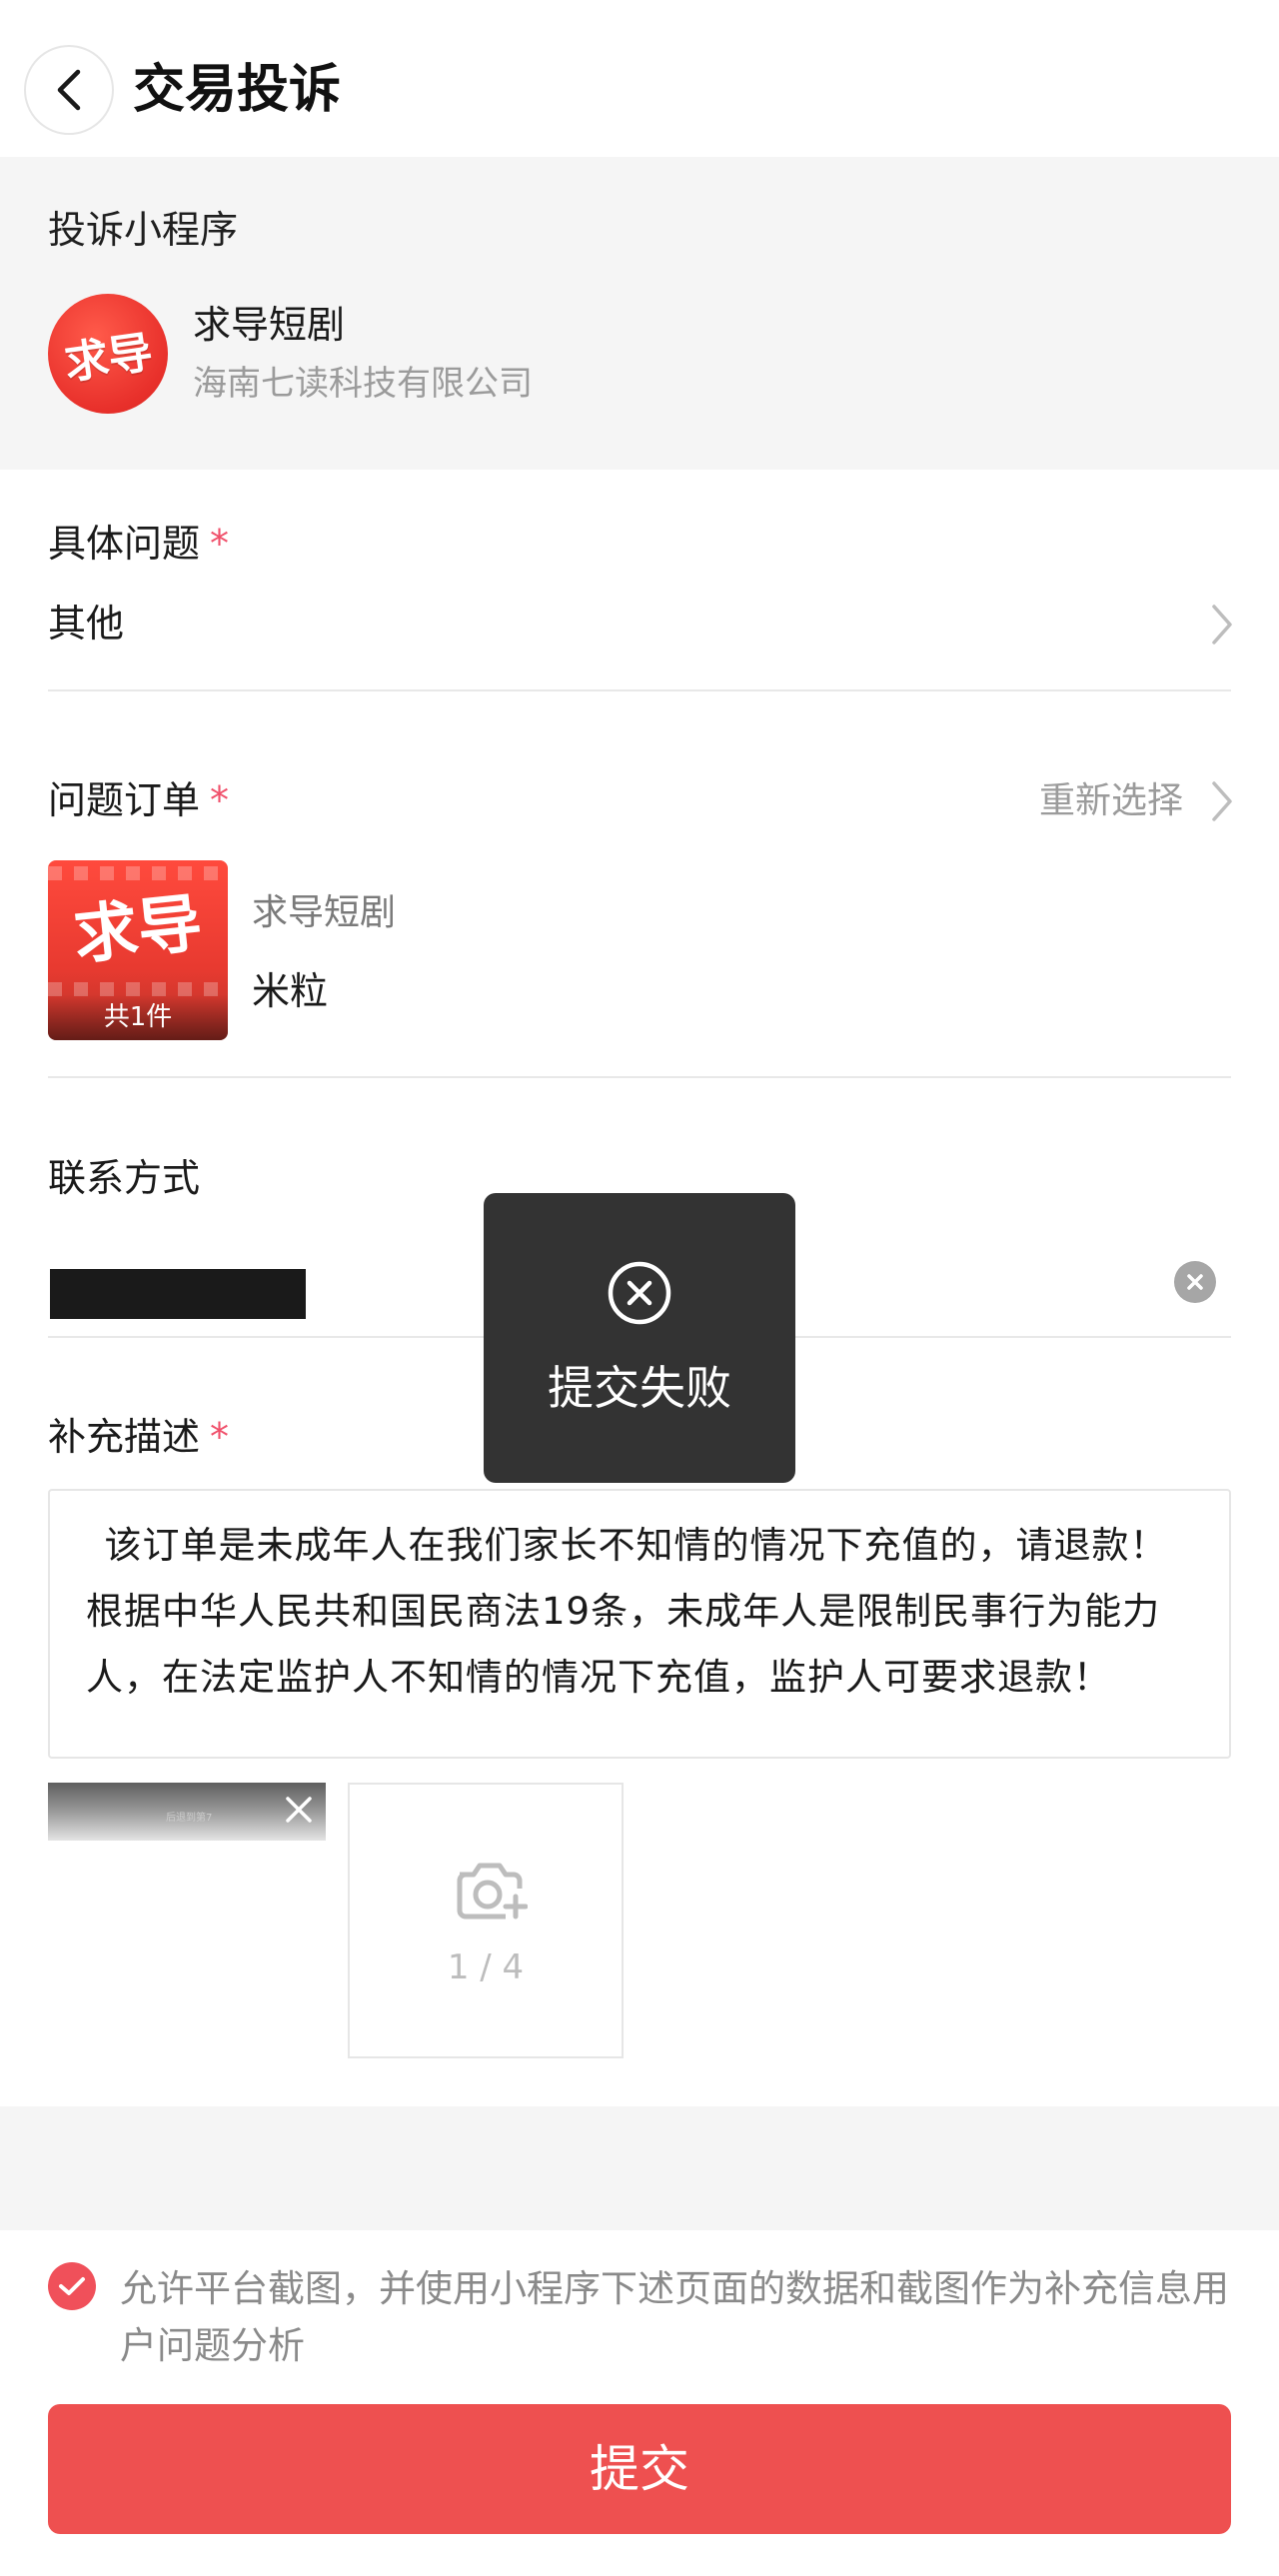 The width and height of the screenshot is (1279, 2576). Describe the element at coordinates (639, 1293) in the screenshot. I see `close-circle-icon` at that location.